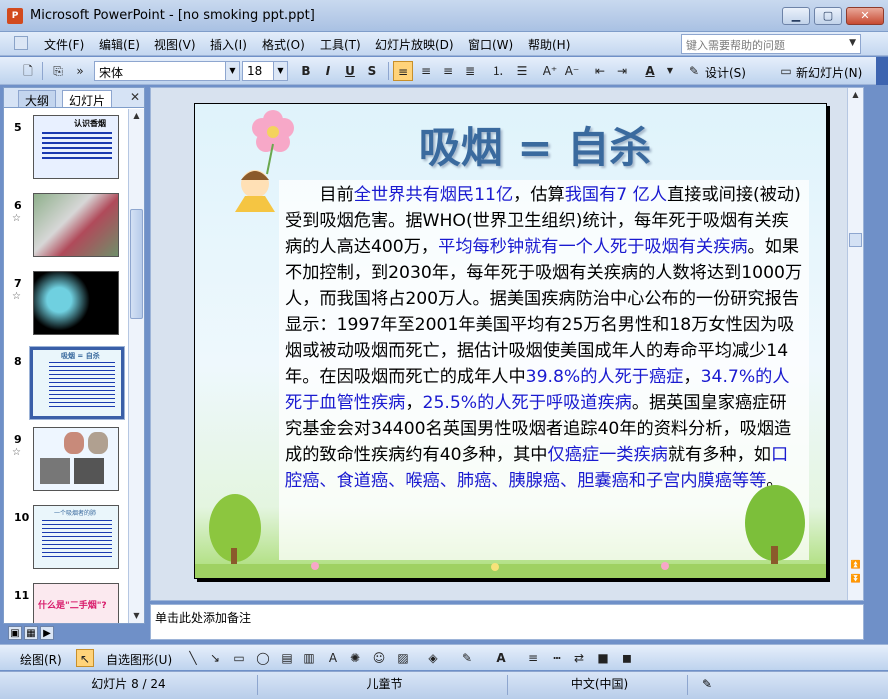 This screenshot has width=888, height=699. Describe the element at coordinates (287, 658) in the screenshot. I see `textbox-icon: ▤` at that location.